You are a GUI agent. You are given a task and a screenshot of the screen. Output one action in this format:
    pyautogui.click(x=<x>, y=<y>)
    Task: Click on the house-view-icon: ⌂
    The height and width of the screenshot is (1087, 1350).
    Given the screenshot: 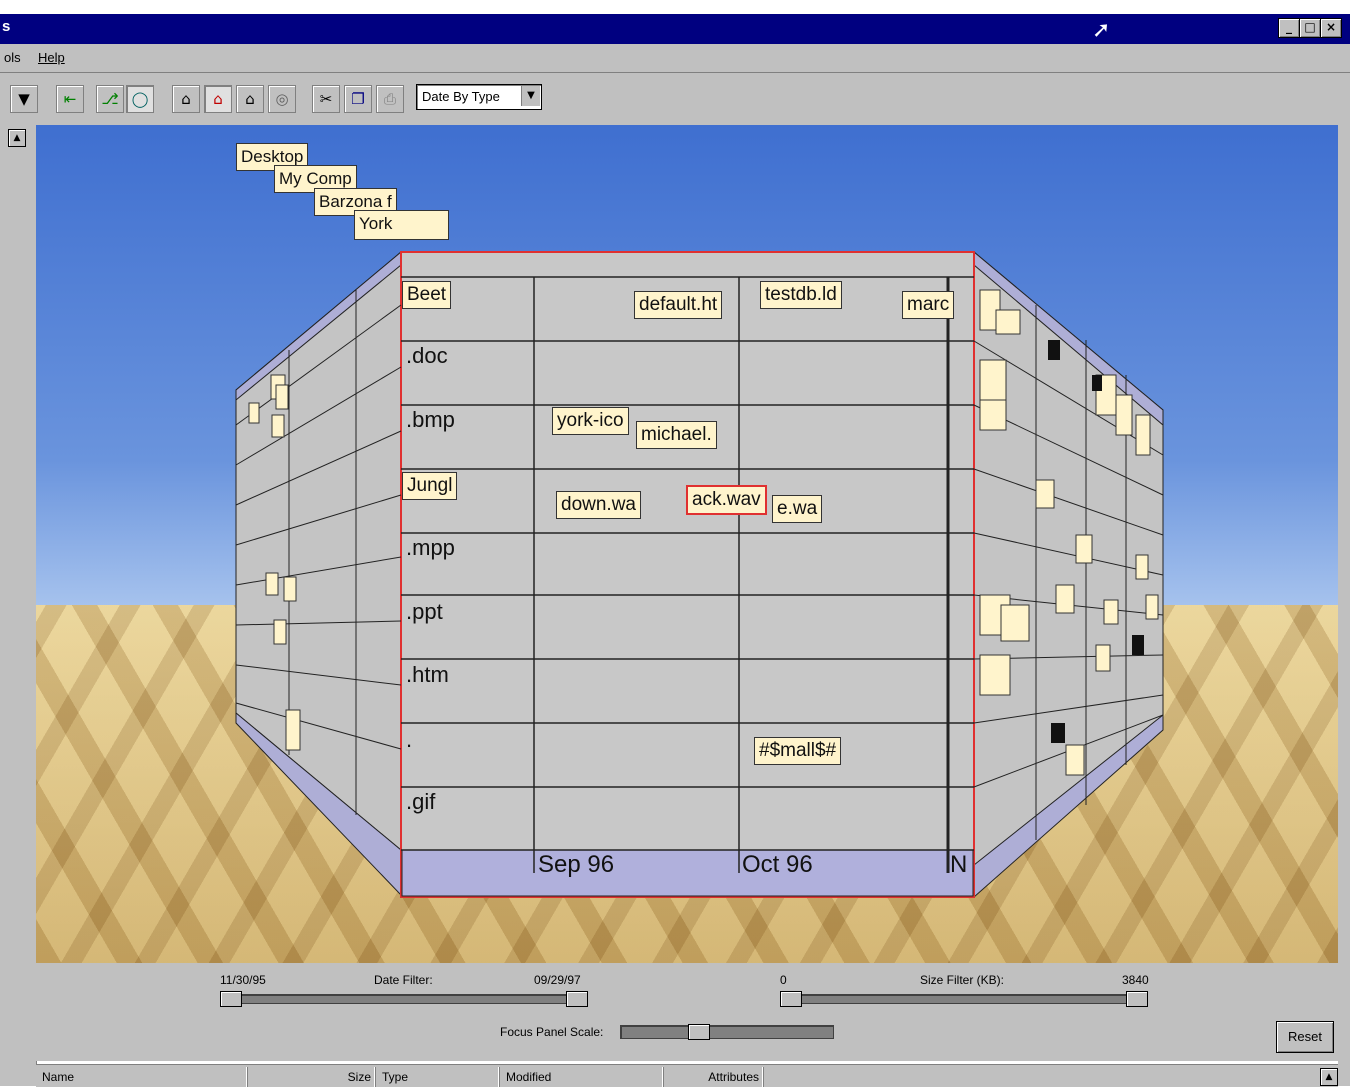 What is the action you would take?
    pyautogui.click(x=186, y=99)
    